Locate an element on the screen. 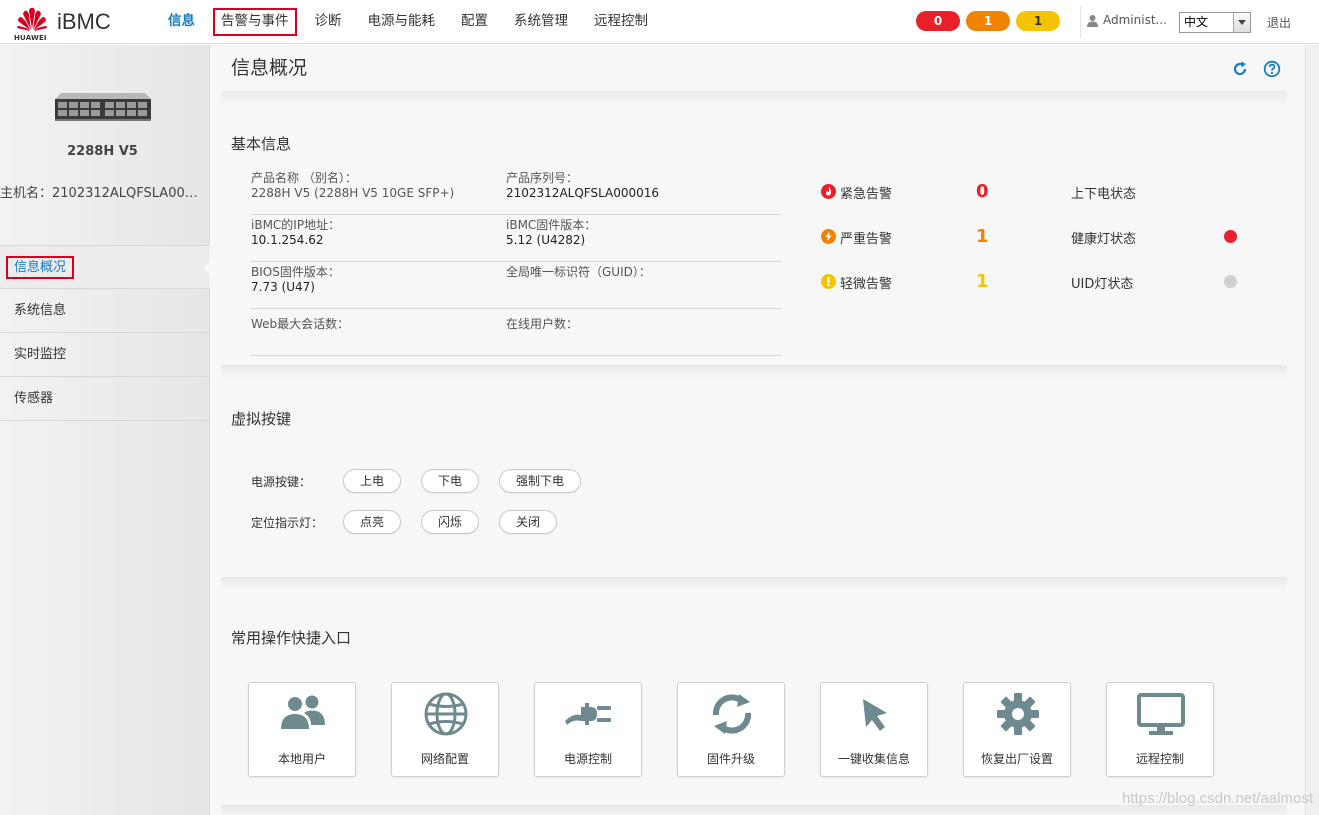  alarm-status-panel: 紧急告警 0 上下电状态 严重告警 1 健康灯状态 轻微告警 1 UID灯状态 is located at coordinates (1031, 242).